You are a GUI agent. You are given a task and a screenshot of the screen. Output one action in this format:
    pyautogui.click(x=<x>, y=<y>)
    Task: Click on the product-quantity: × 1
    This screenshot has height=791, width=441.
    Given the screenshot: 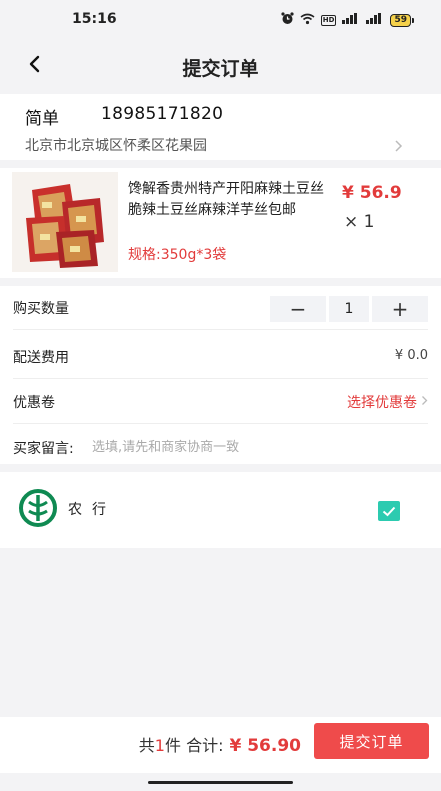 What is the action you would take?
    pyautogui.click(x=359, y=222)
    